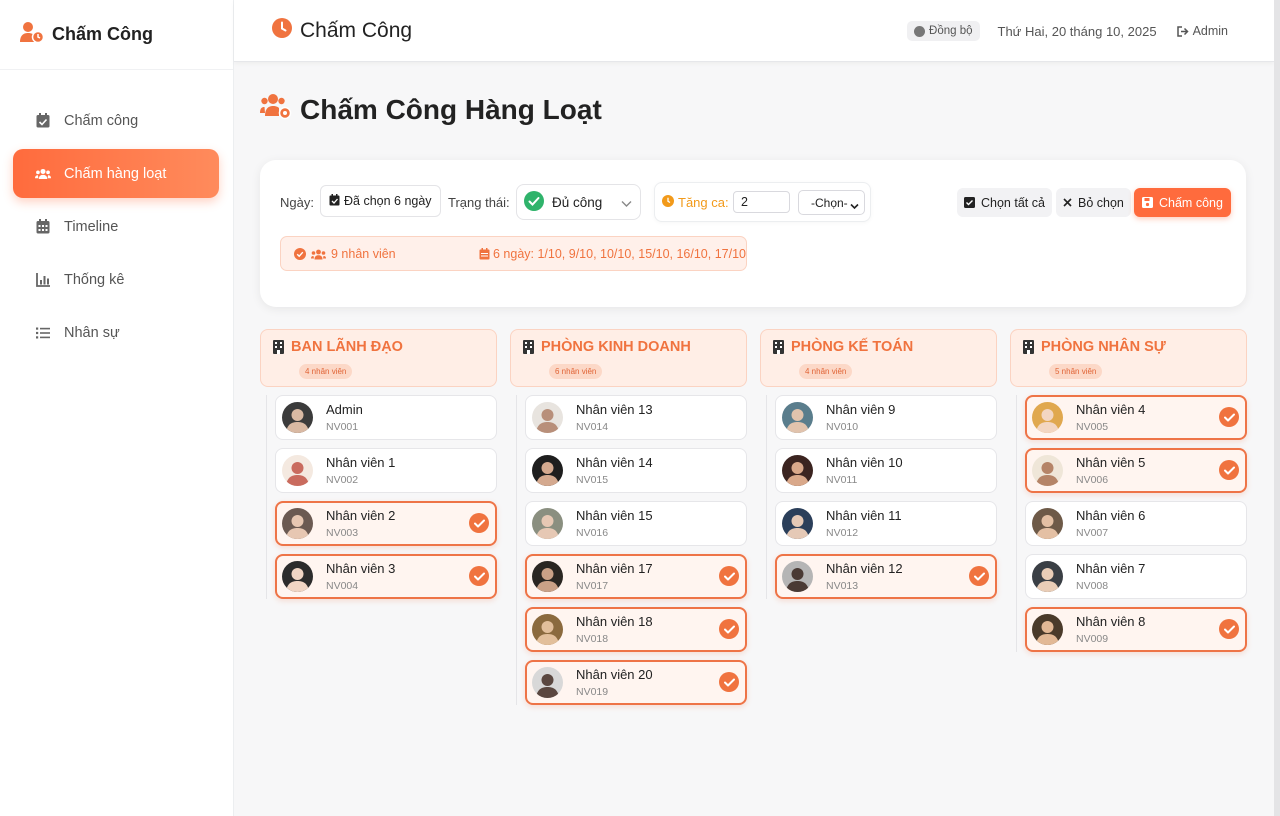 The height and width of the screenshot is (816, 1280). I want to click on employee-name: Admin, so click(344, 409).